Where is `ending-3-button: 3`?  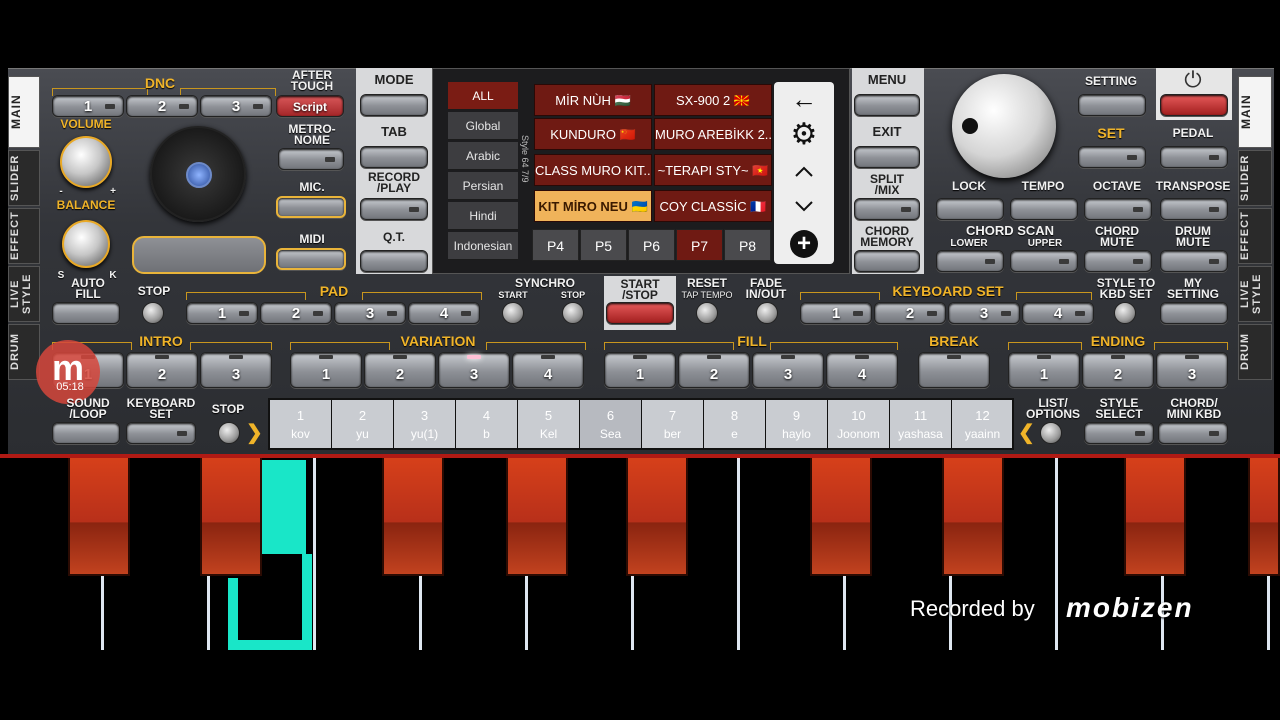 ending-3-button: 3 is located at coordinates (1192, 370).